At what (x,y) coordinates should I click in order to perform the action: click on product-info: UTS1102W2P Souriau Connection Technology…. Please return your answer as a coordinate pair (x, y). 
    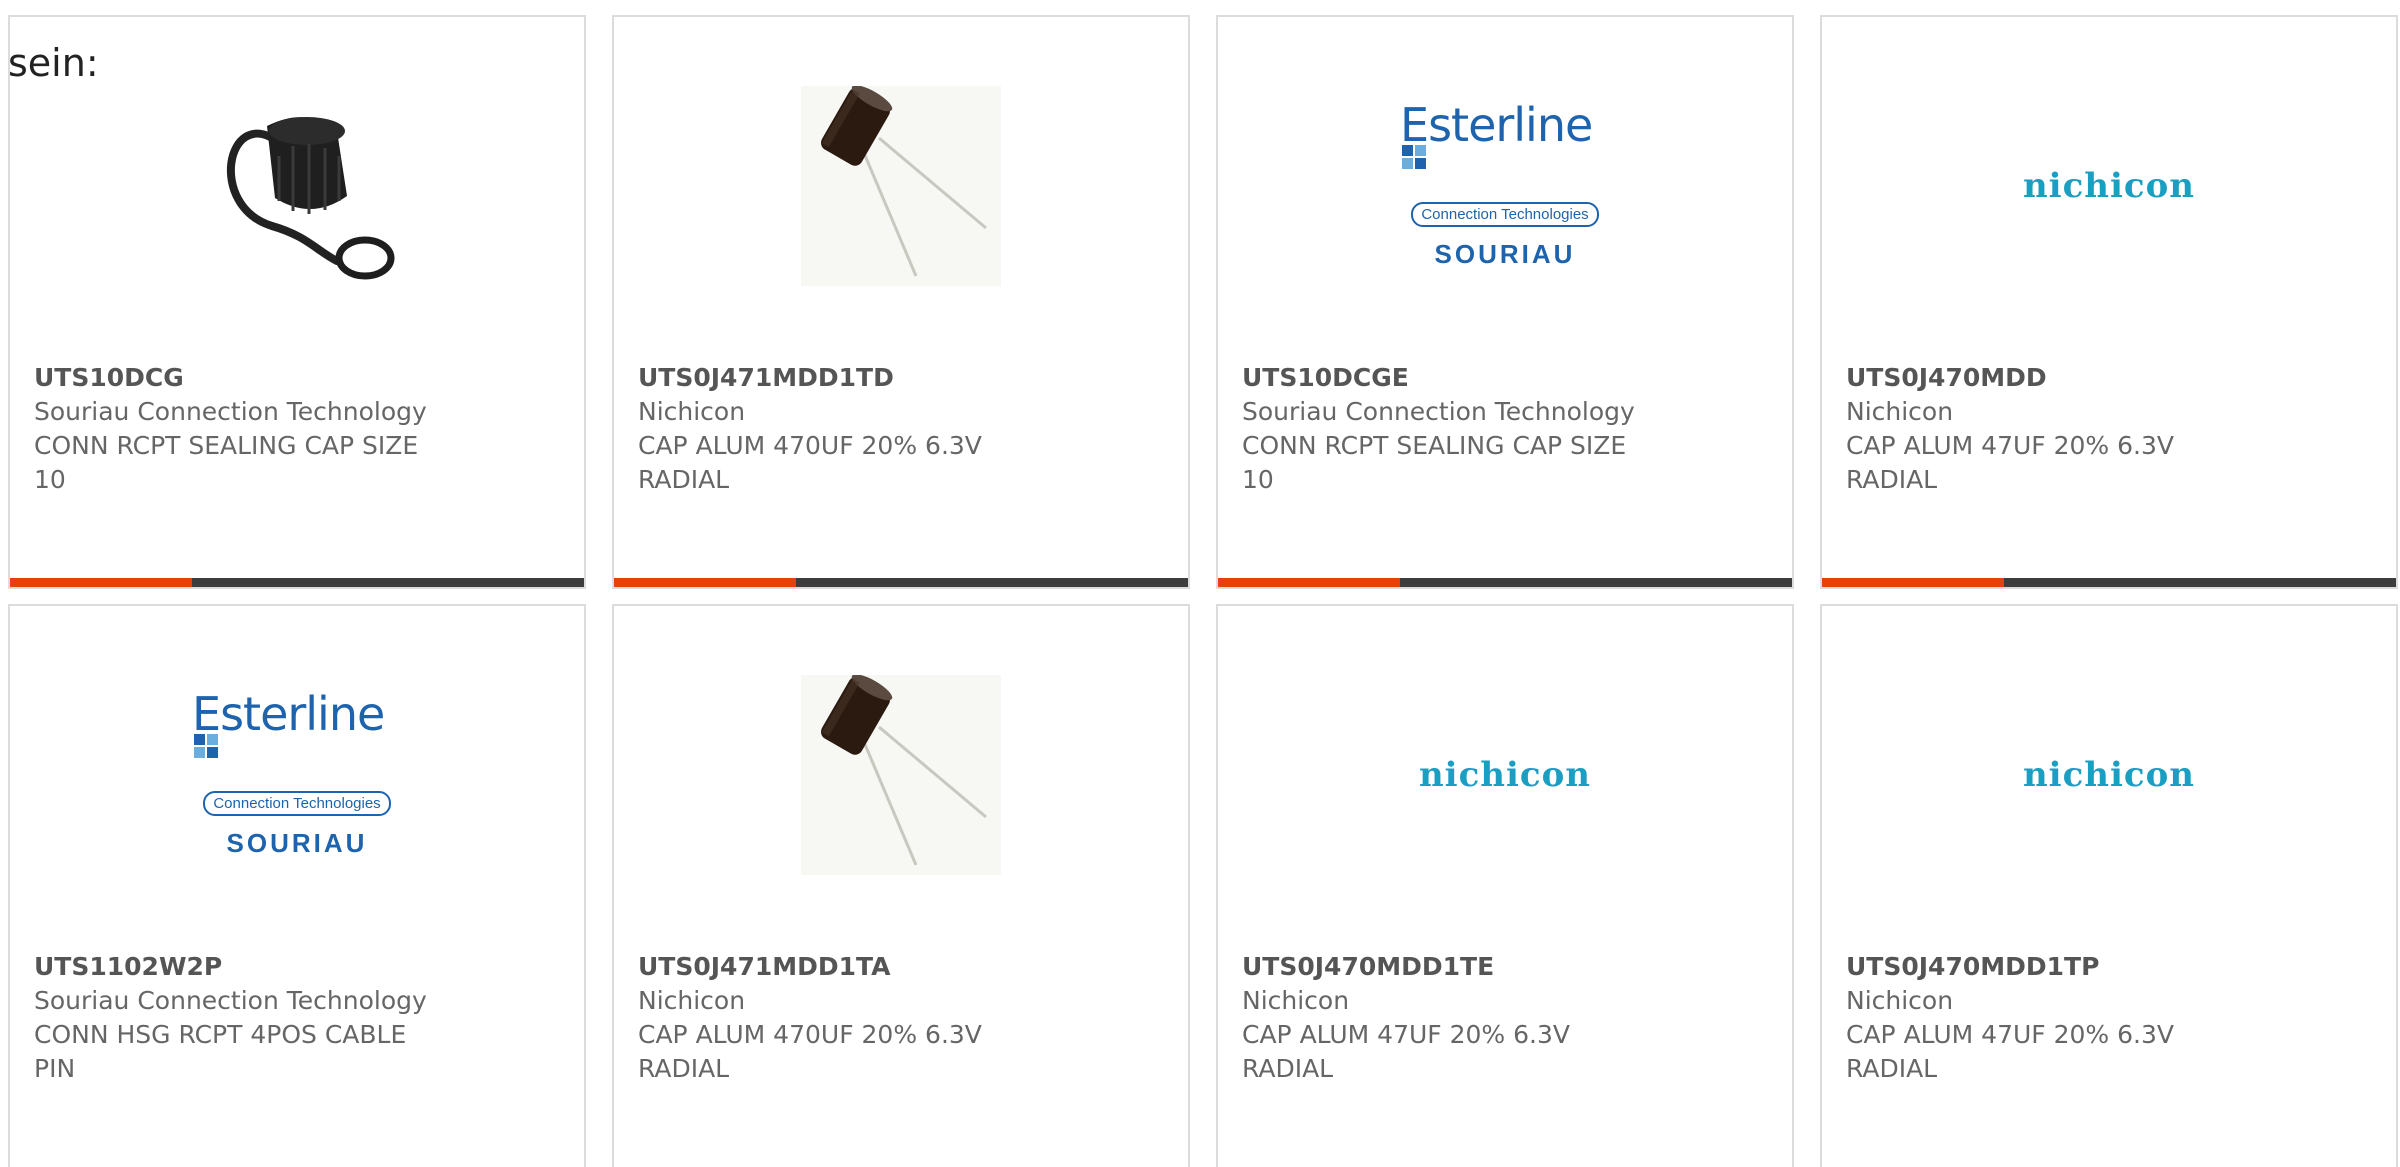
    Looking at the image, I should click on (244, 1018).